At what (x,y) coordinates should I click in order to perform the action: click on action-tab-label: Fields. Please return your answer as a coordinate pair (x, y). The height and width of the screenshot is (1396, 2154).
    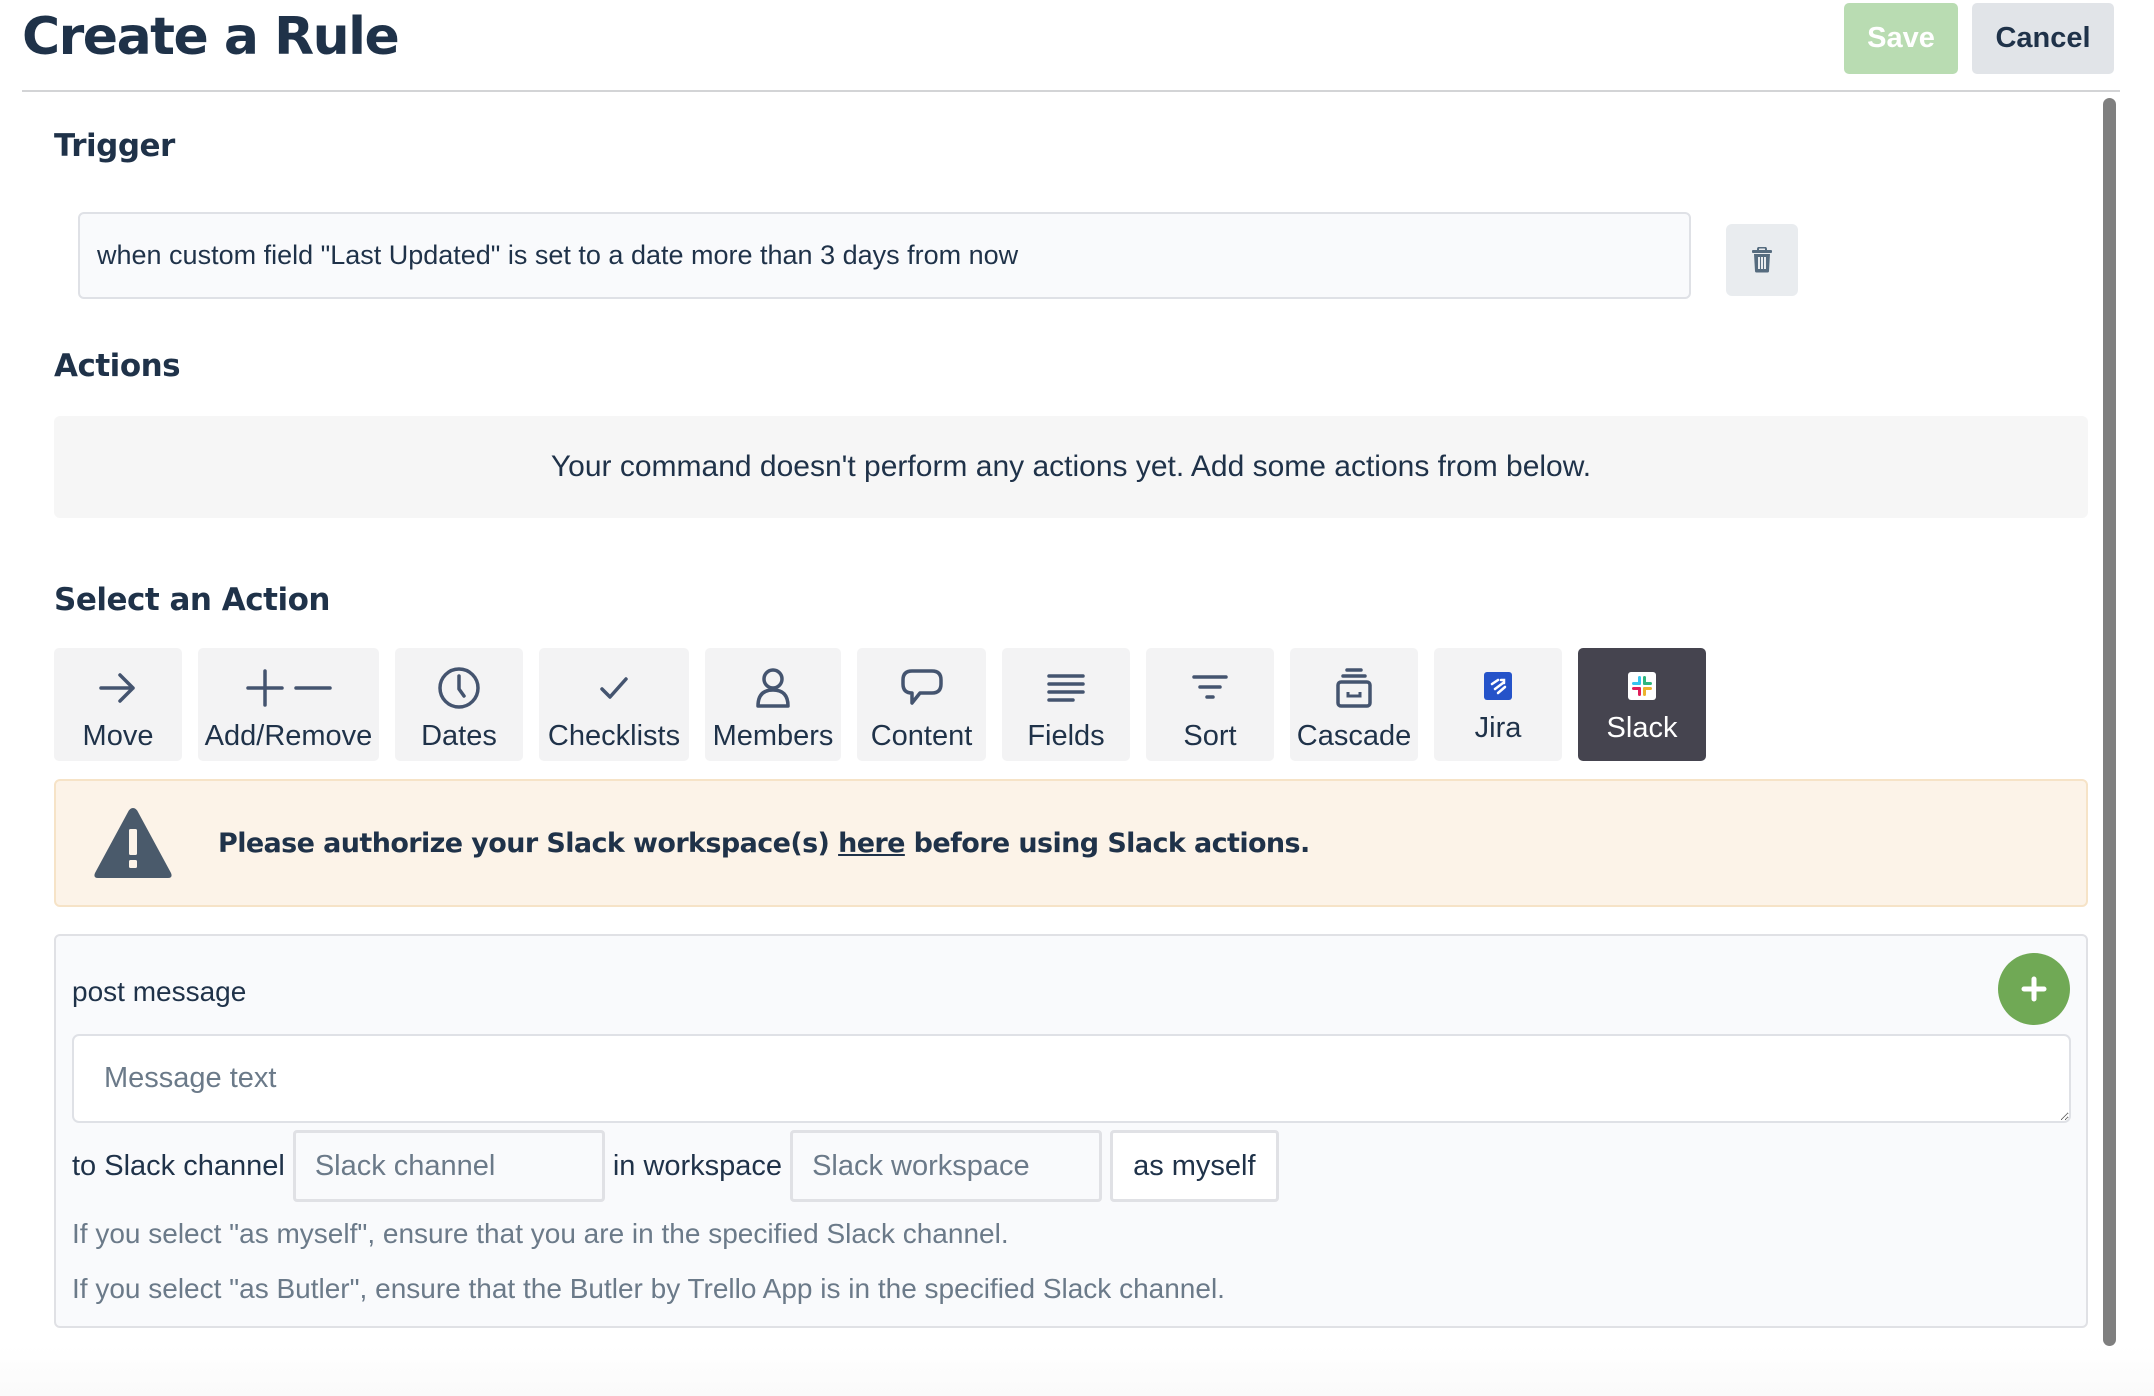
    Looking at the image, I should click on (1066, 736).